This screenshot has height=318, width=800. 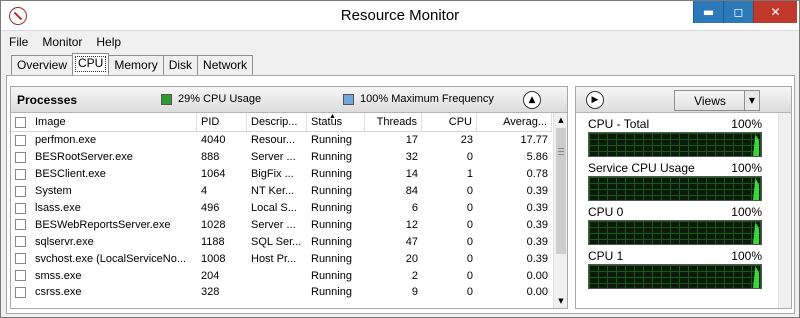 What do you see at coordinates (675, 256) in the screenshot?
I see `graph-label-row: CPU 1 100%` at bounding box center [675, 256].